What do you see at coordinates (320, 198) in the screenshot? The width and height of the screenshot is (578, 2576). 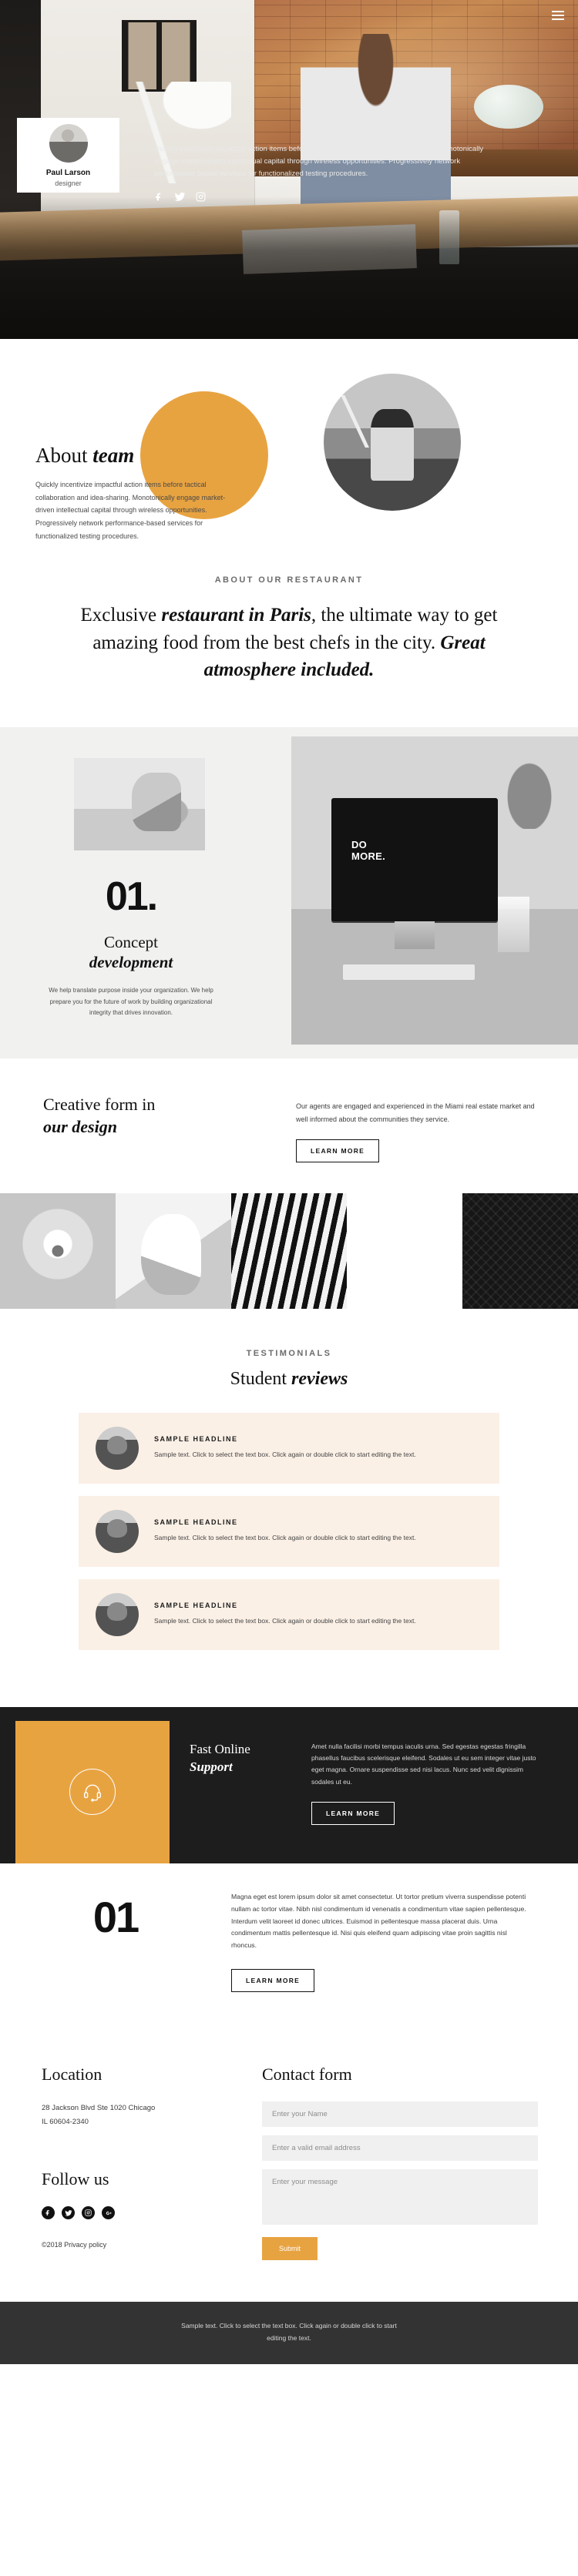 I see `hero-social-links` at bounding box center [320, 198].